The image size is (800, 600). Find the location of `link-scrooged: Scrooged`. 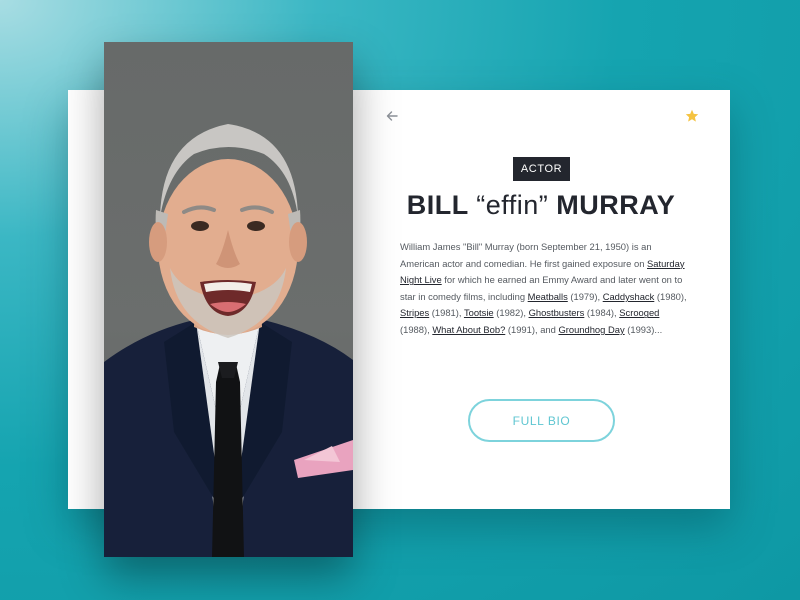

link-scrooged: Scrooged is located at coordinates (639, 312).